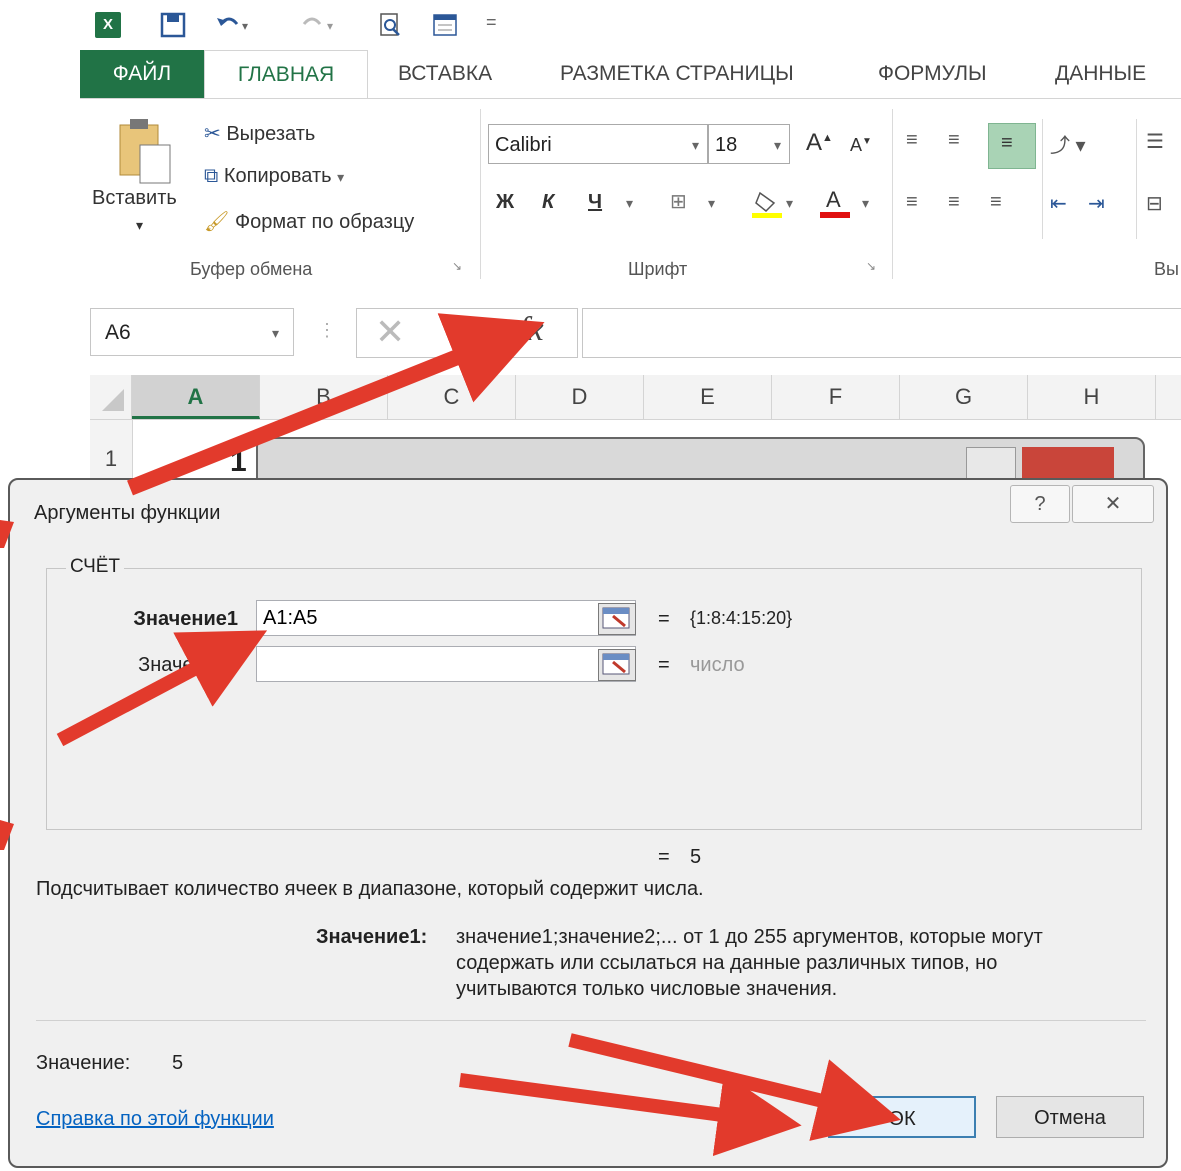  I want to click on save-icon, so click(173, 25).